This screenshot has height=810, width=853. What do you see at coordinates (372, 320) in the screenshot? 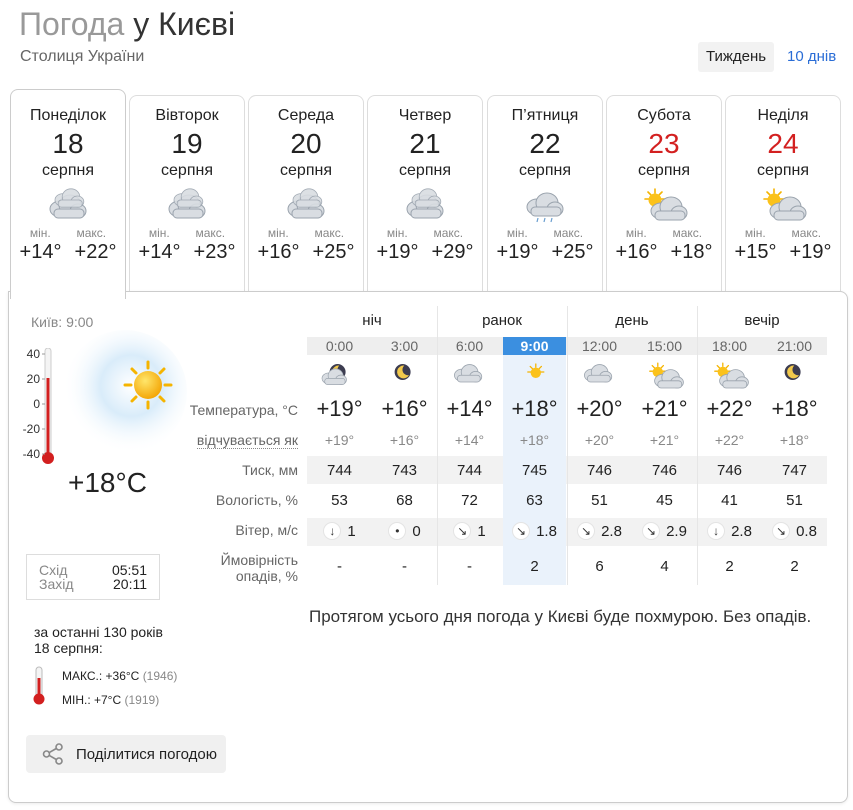
I see `period-night: ніч` at bounding box center [372, 320].